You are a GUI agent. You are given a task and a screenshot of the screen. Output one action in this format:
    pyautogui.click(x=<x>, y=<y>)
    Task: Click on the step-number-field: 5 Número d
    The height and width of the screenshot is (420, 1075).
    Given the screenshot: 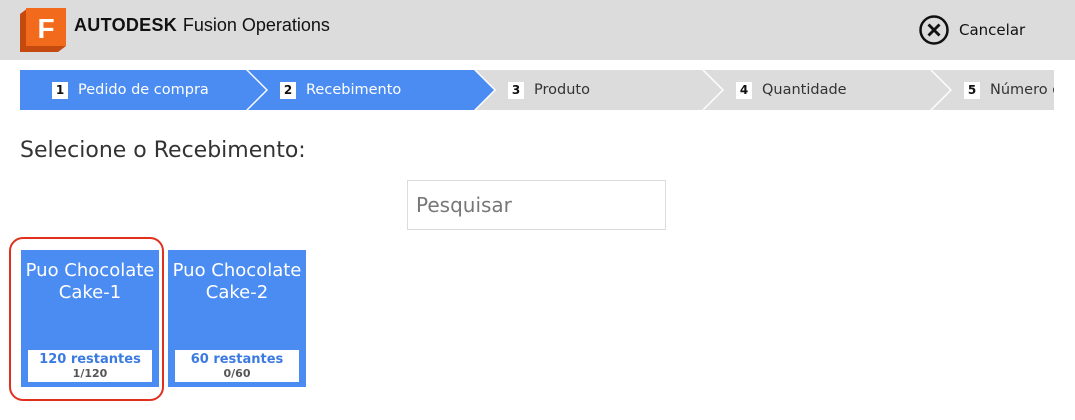 What is the action you would take?
    pyautogui.click(x=1009, y=90)
    